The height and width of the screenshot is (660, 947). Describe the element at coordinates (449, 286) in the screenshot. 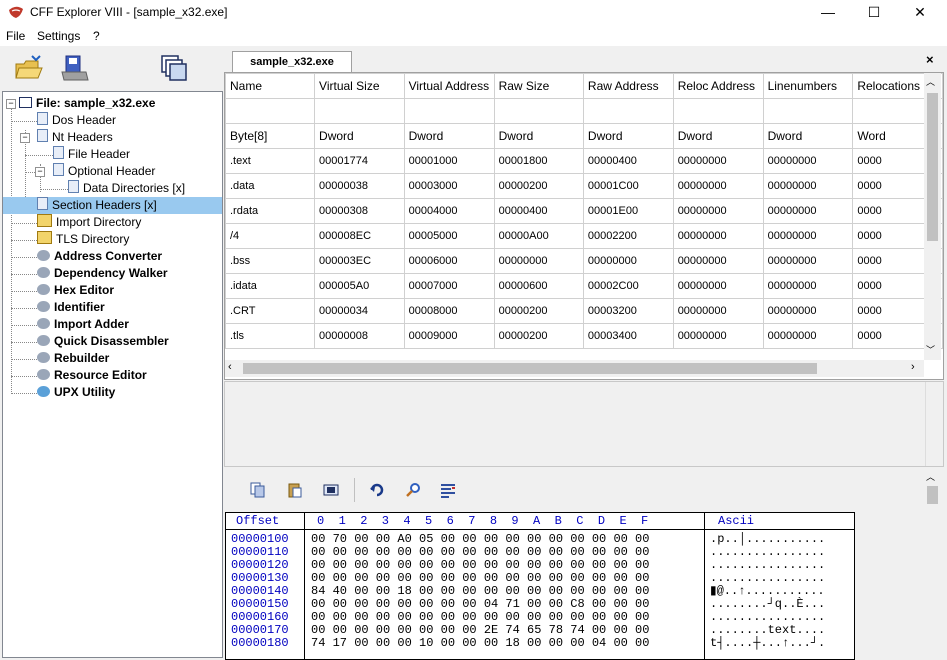

I see `section-cell: 00007000` at that location.